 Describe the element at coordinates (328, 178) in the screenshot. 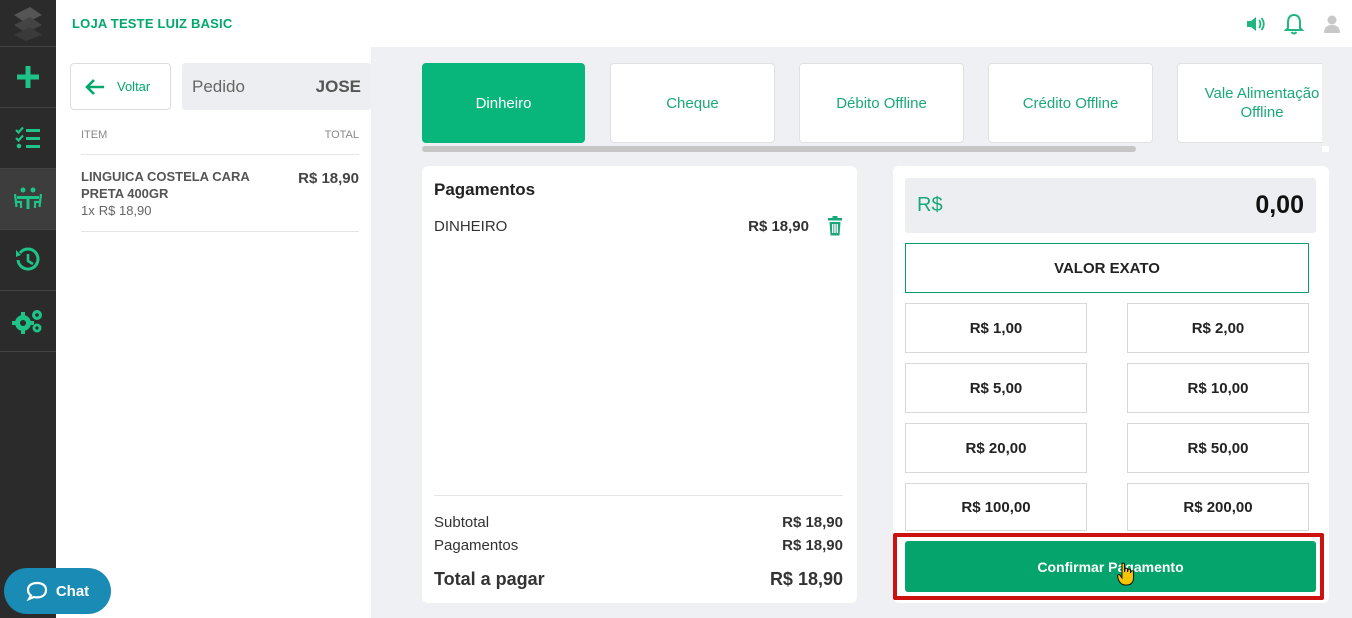

I see `item-total: R$ 18,90` at that location.